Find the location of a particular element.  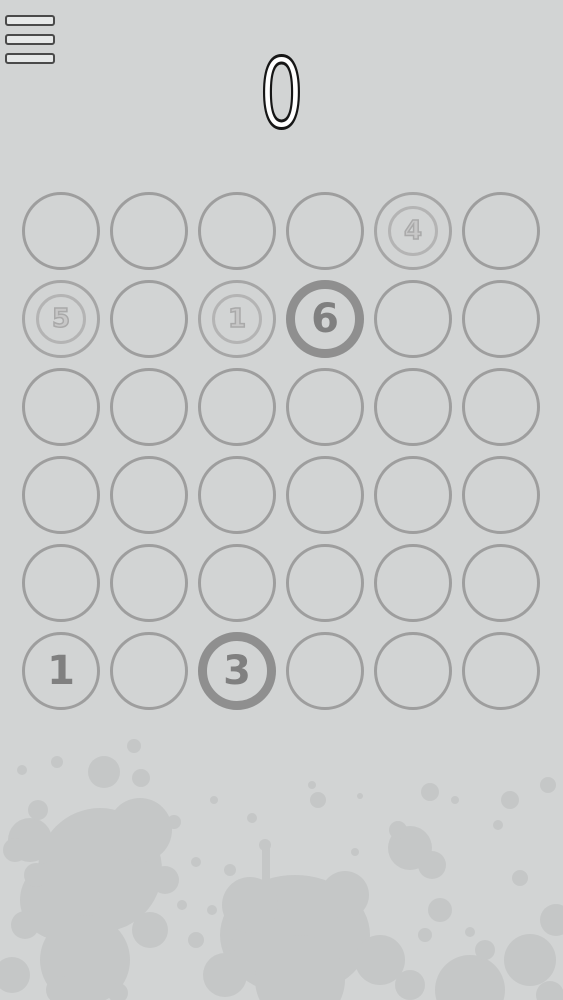

grid-cell-number: 5 is located at coordinates (61, 319).